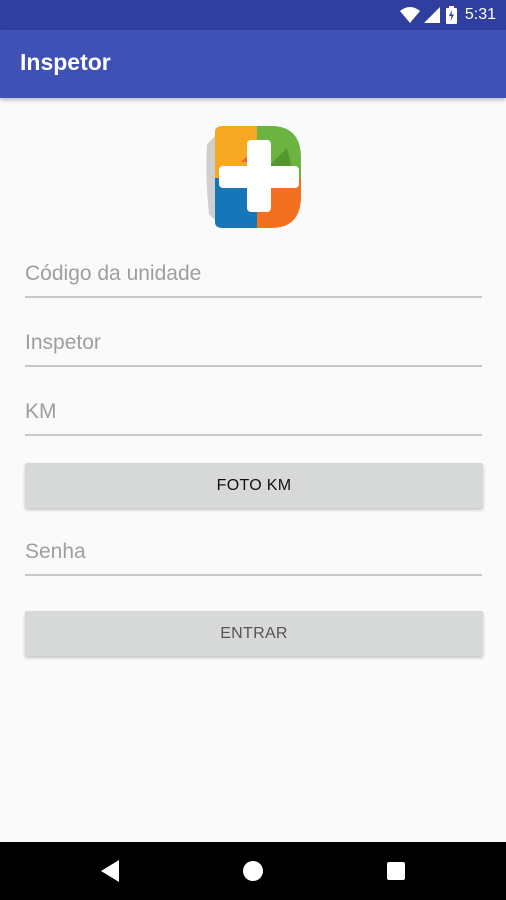 This screenshot has width=506, height=900. Describe the element at coordinates (451, 15) in the screenshot. I see `battery-icon` at that location.